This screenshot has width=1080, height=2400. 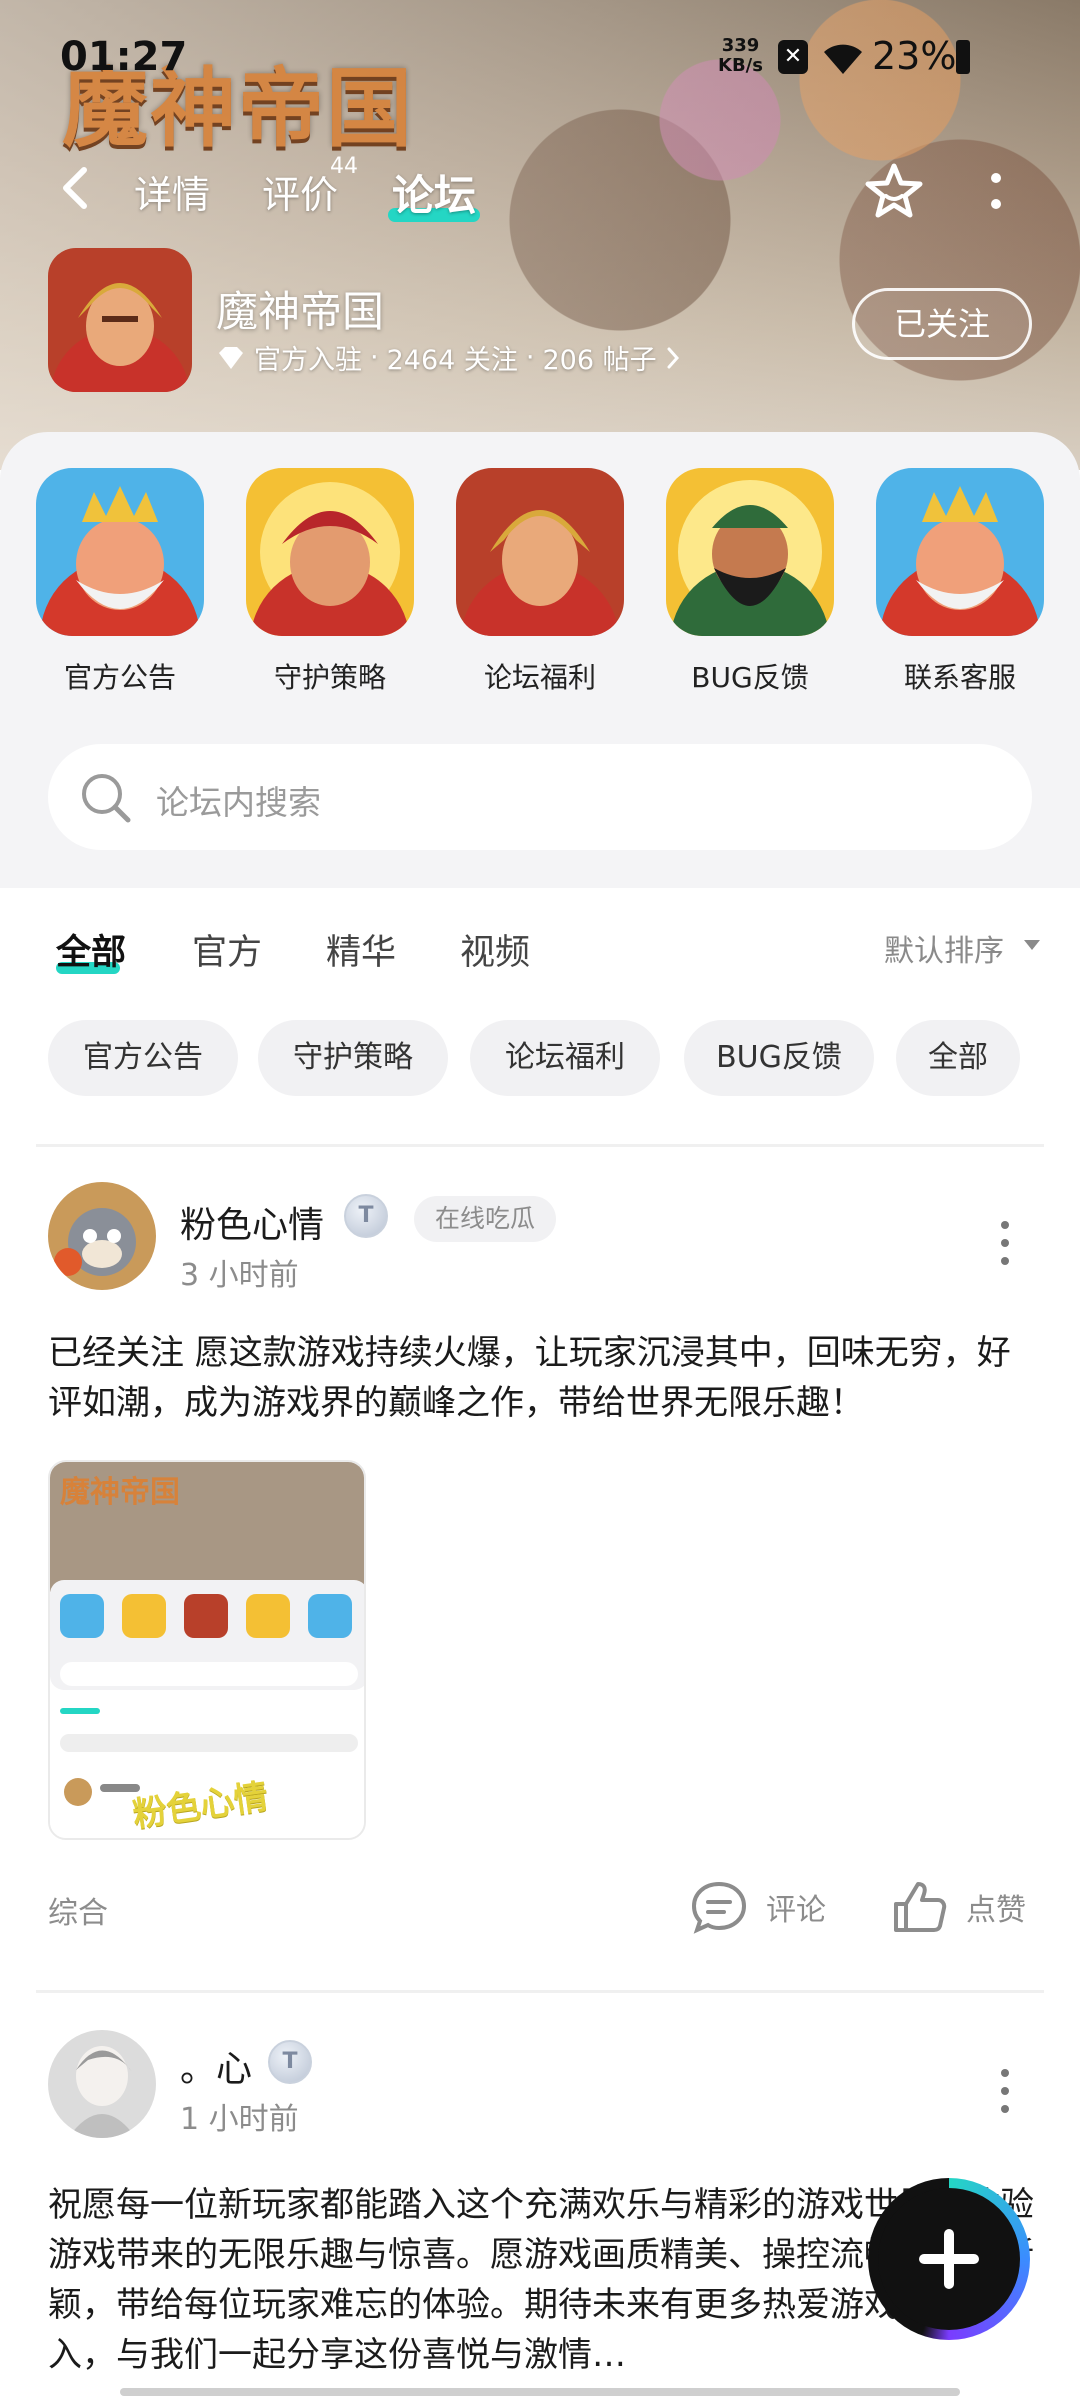 I want to click on follow-button: 已关注, so click(x=942, y=324).